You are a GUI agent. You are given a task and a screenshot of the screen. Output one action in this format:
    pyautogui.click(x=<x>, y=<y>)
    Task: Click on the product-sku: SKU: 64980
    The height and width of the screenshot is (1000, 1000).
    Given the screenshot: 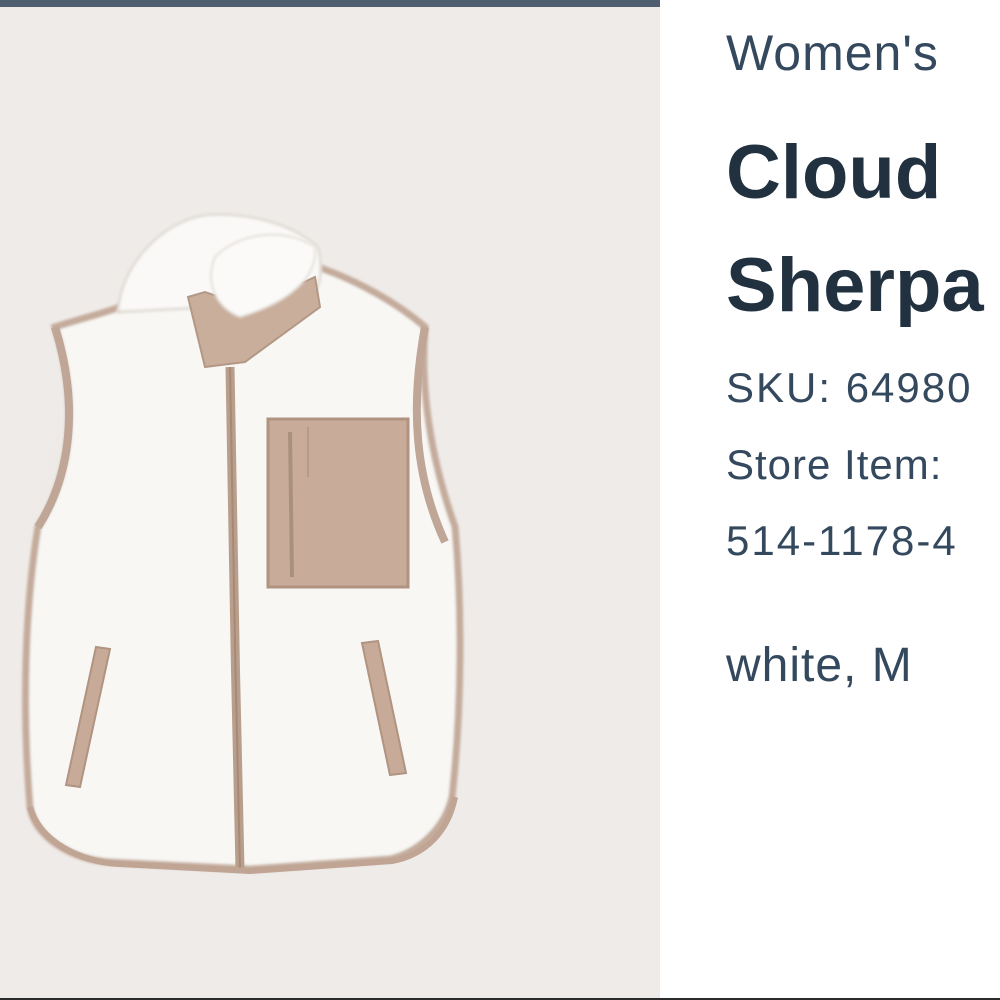 What is the action you would take?
    pyautogui.click(x=849, y=387)
    